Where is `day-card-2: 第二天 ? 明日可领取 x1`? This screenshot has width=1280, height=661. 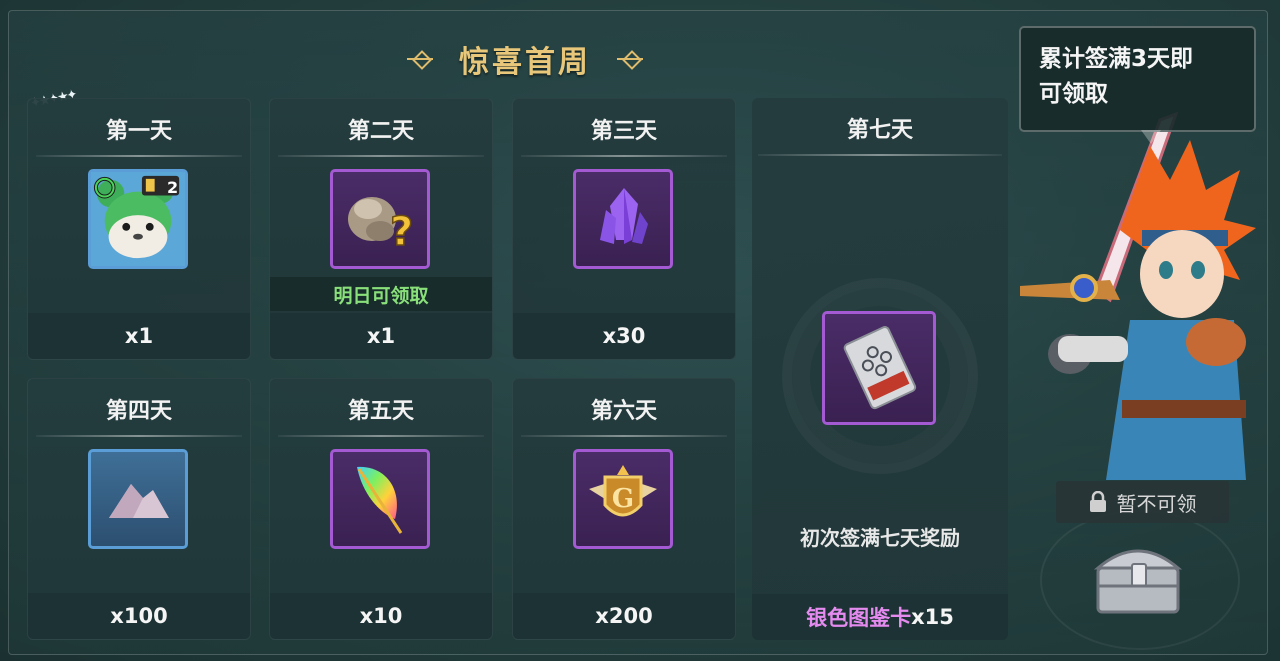
day-card-2: 第二天 ? 明日可领取 x1 is located at coordinates (381, 229).